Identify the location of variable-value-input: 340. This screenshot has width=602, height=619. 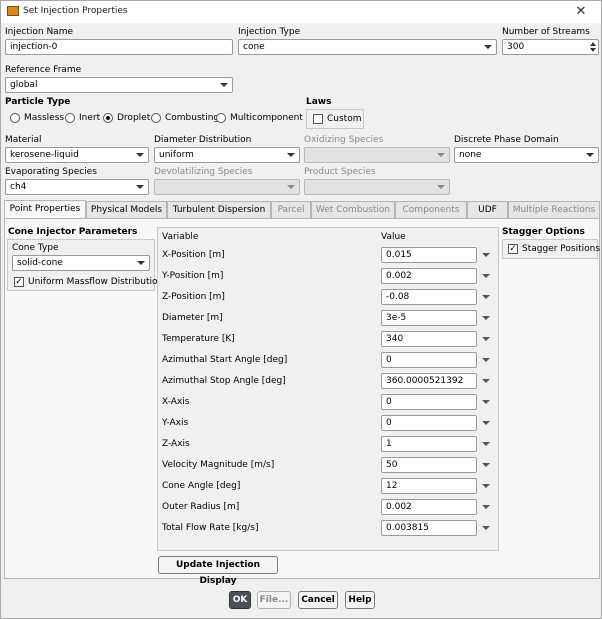
(429, 339).